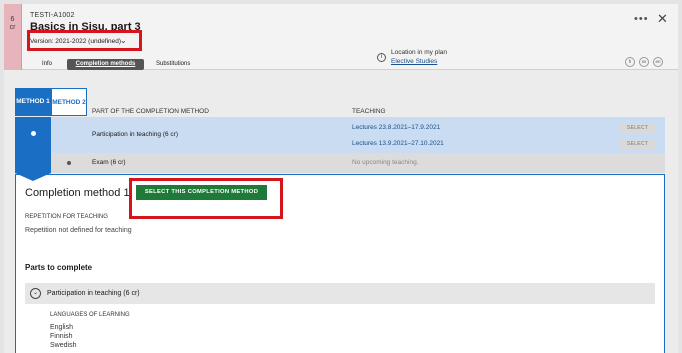 This screenshot has width=682, height=353. I want to click on info-icon: i, so click(381, 57).